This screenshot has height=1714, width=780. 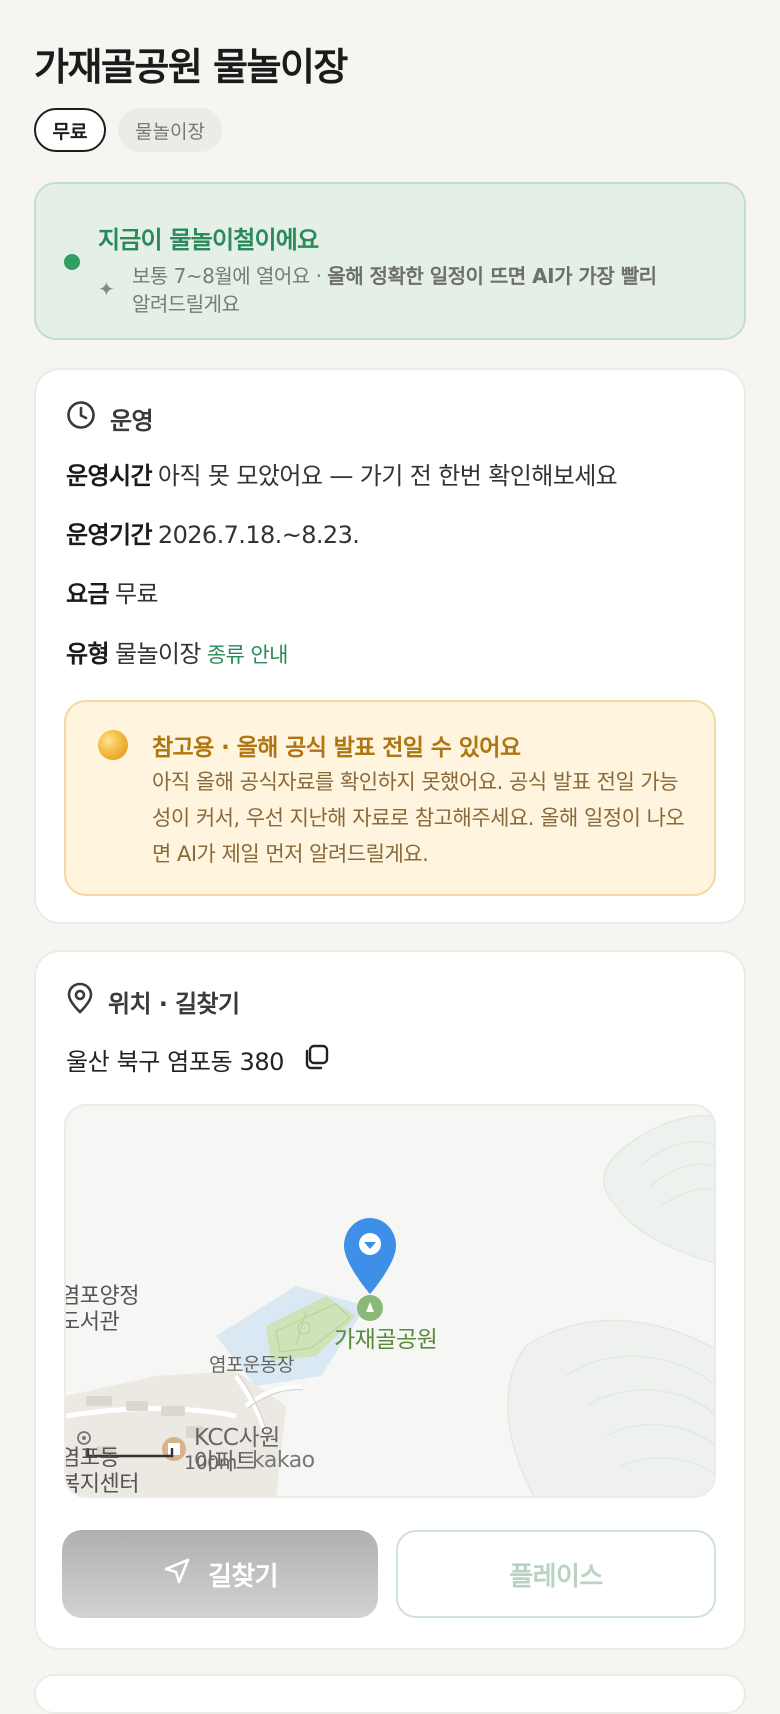 I want to click on operation-title: 운영, so click(x=132, y=420).